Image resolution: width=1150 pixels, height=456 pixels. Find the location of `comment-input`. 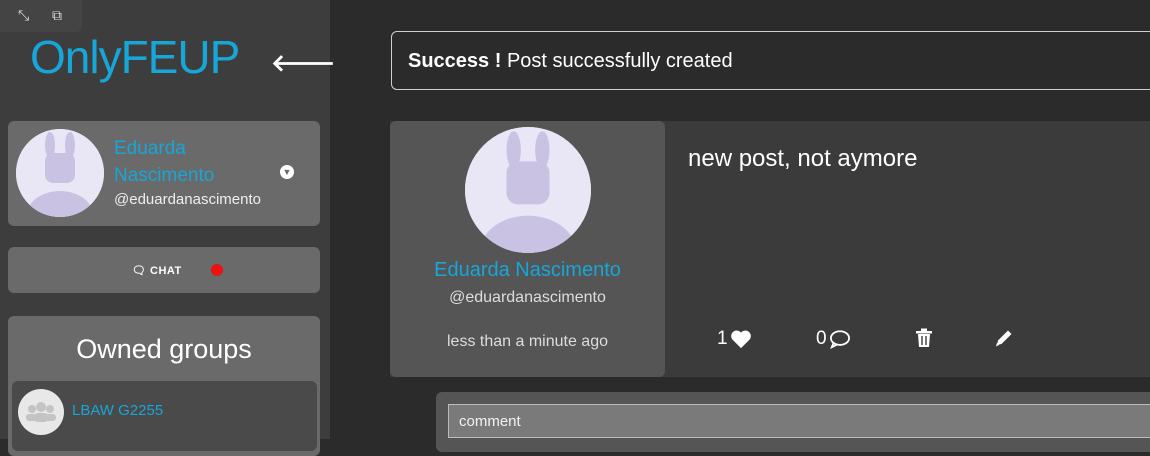

comment-input is located at coordinates (799, 421).